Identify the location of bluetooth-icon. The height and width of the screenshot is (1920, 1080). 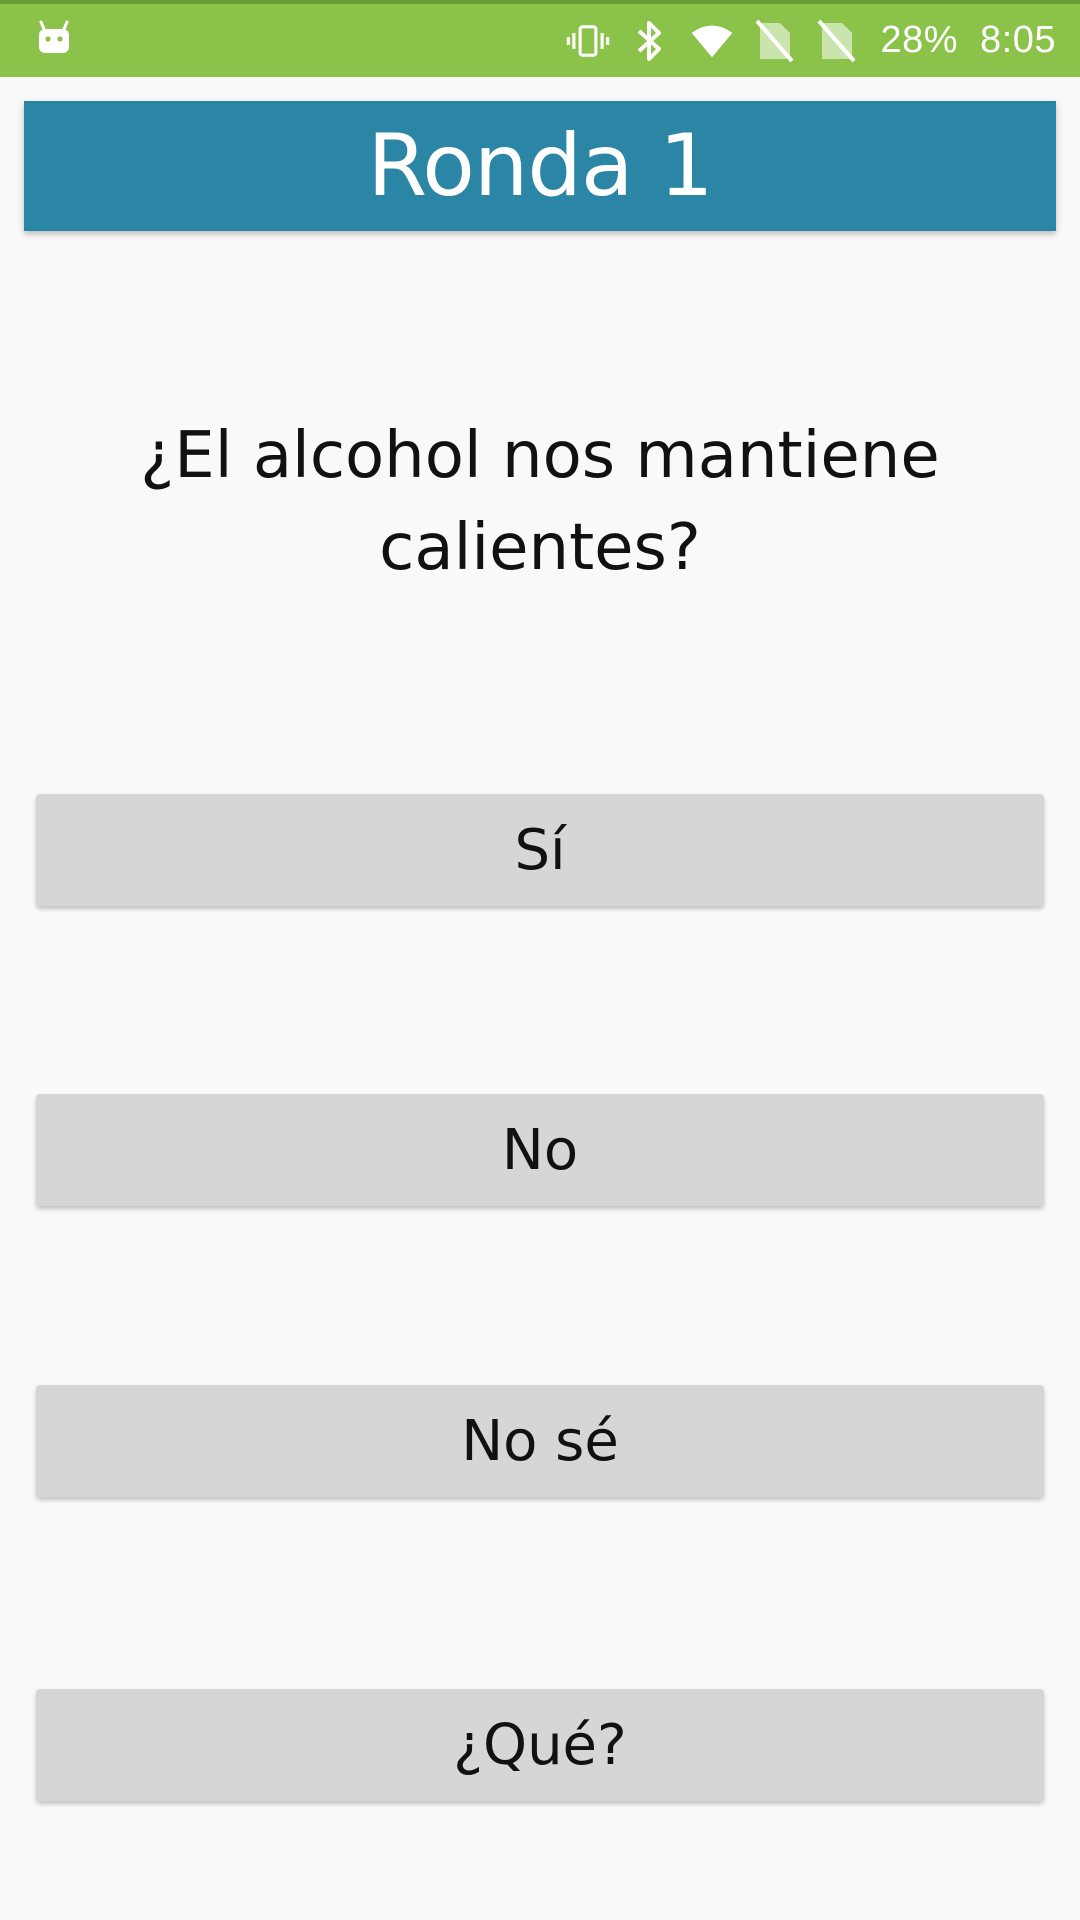
(650, 41).